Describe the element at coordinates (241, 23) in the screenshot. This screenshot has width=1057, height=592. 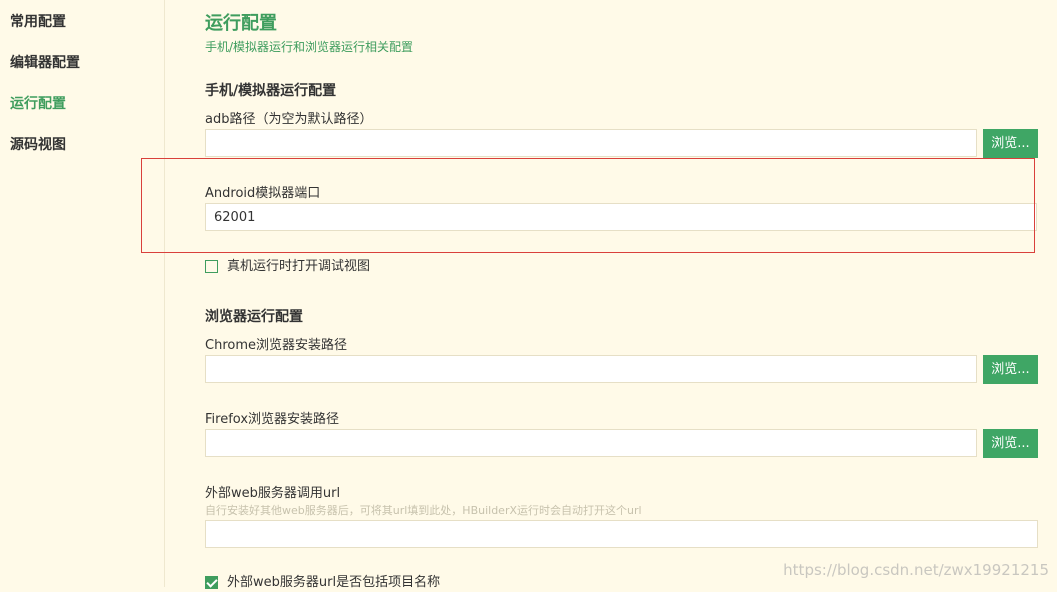
I see `page-title: 运行配置` at that location.